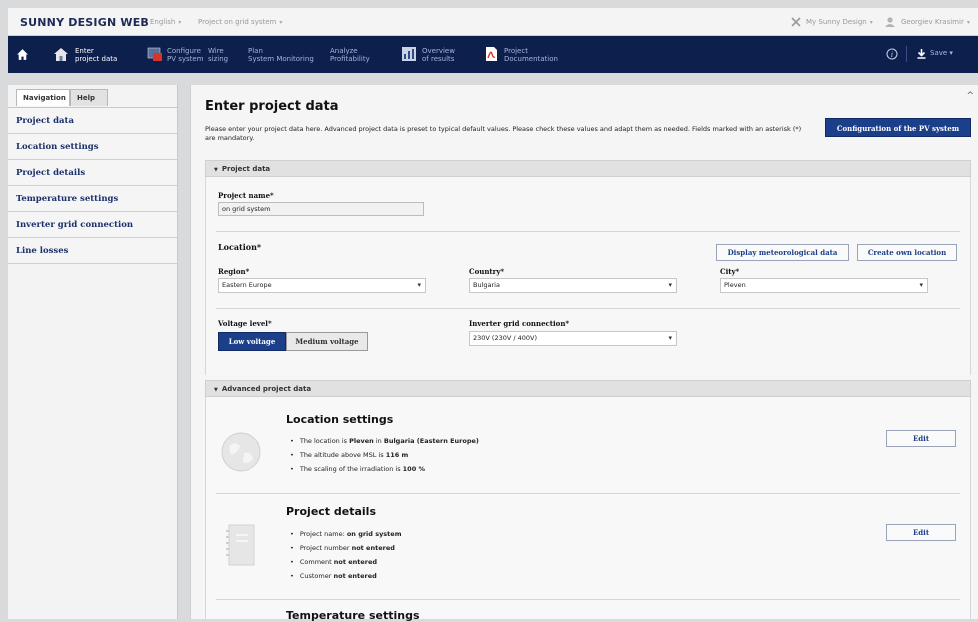  What do you see at coordinates (384, 469) in the screenshot?
I see `list-item: The scaling of the irradiation is 100 %` at bounding box center [384, 469].